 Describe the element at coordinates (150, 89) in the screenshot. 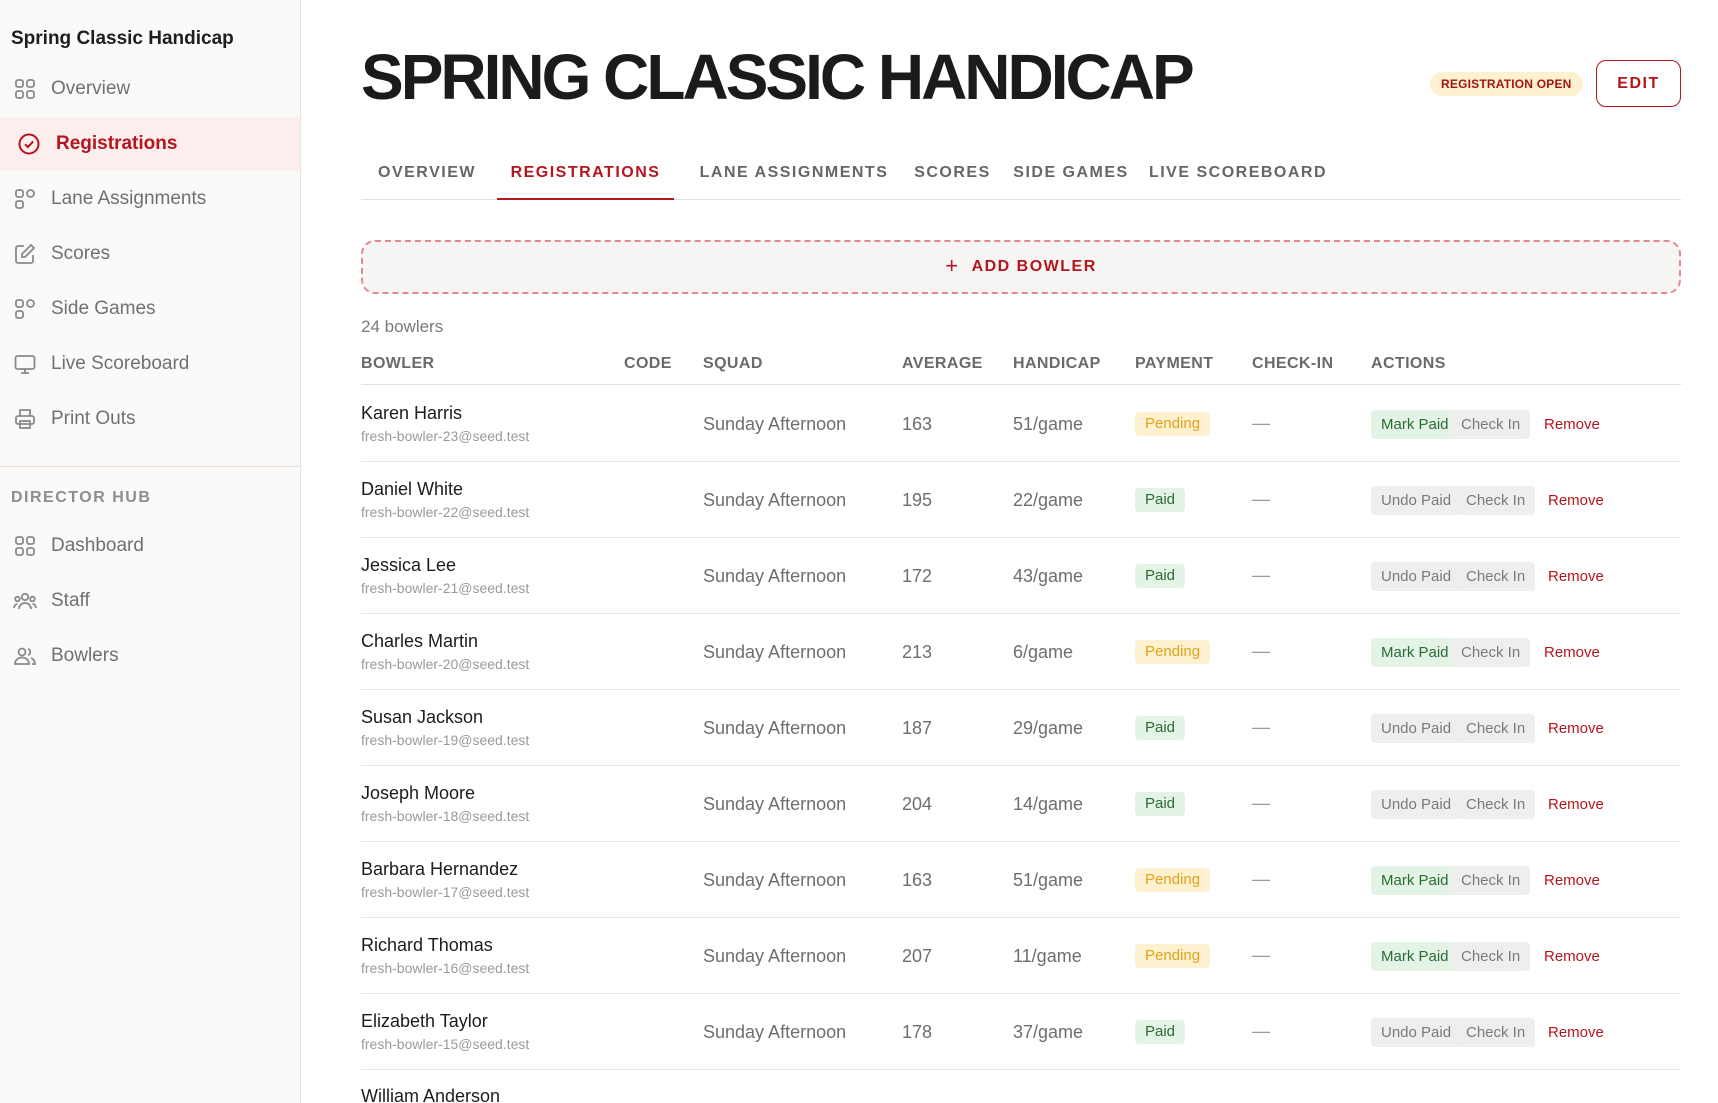

I see `sidebar-item-overview: Overview` at that location.